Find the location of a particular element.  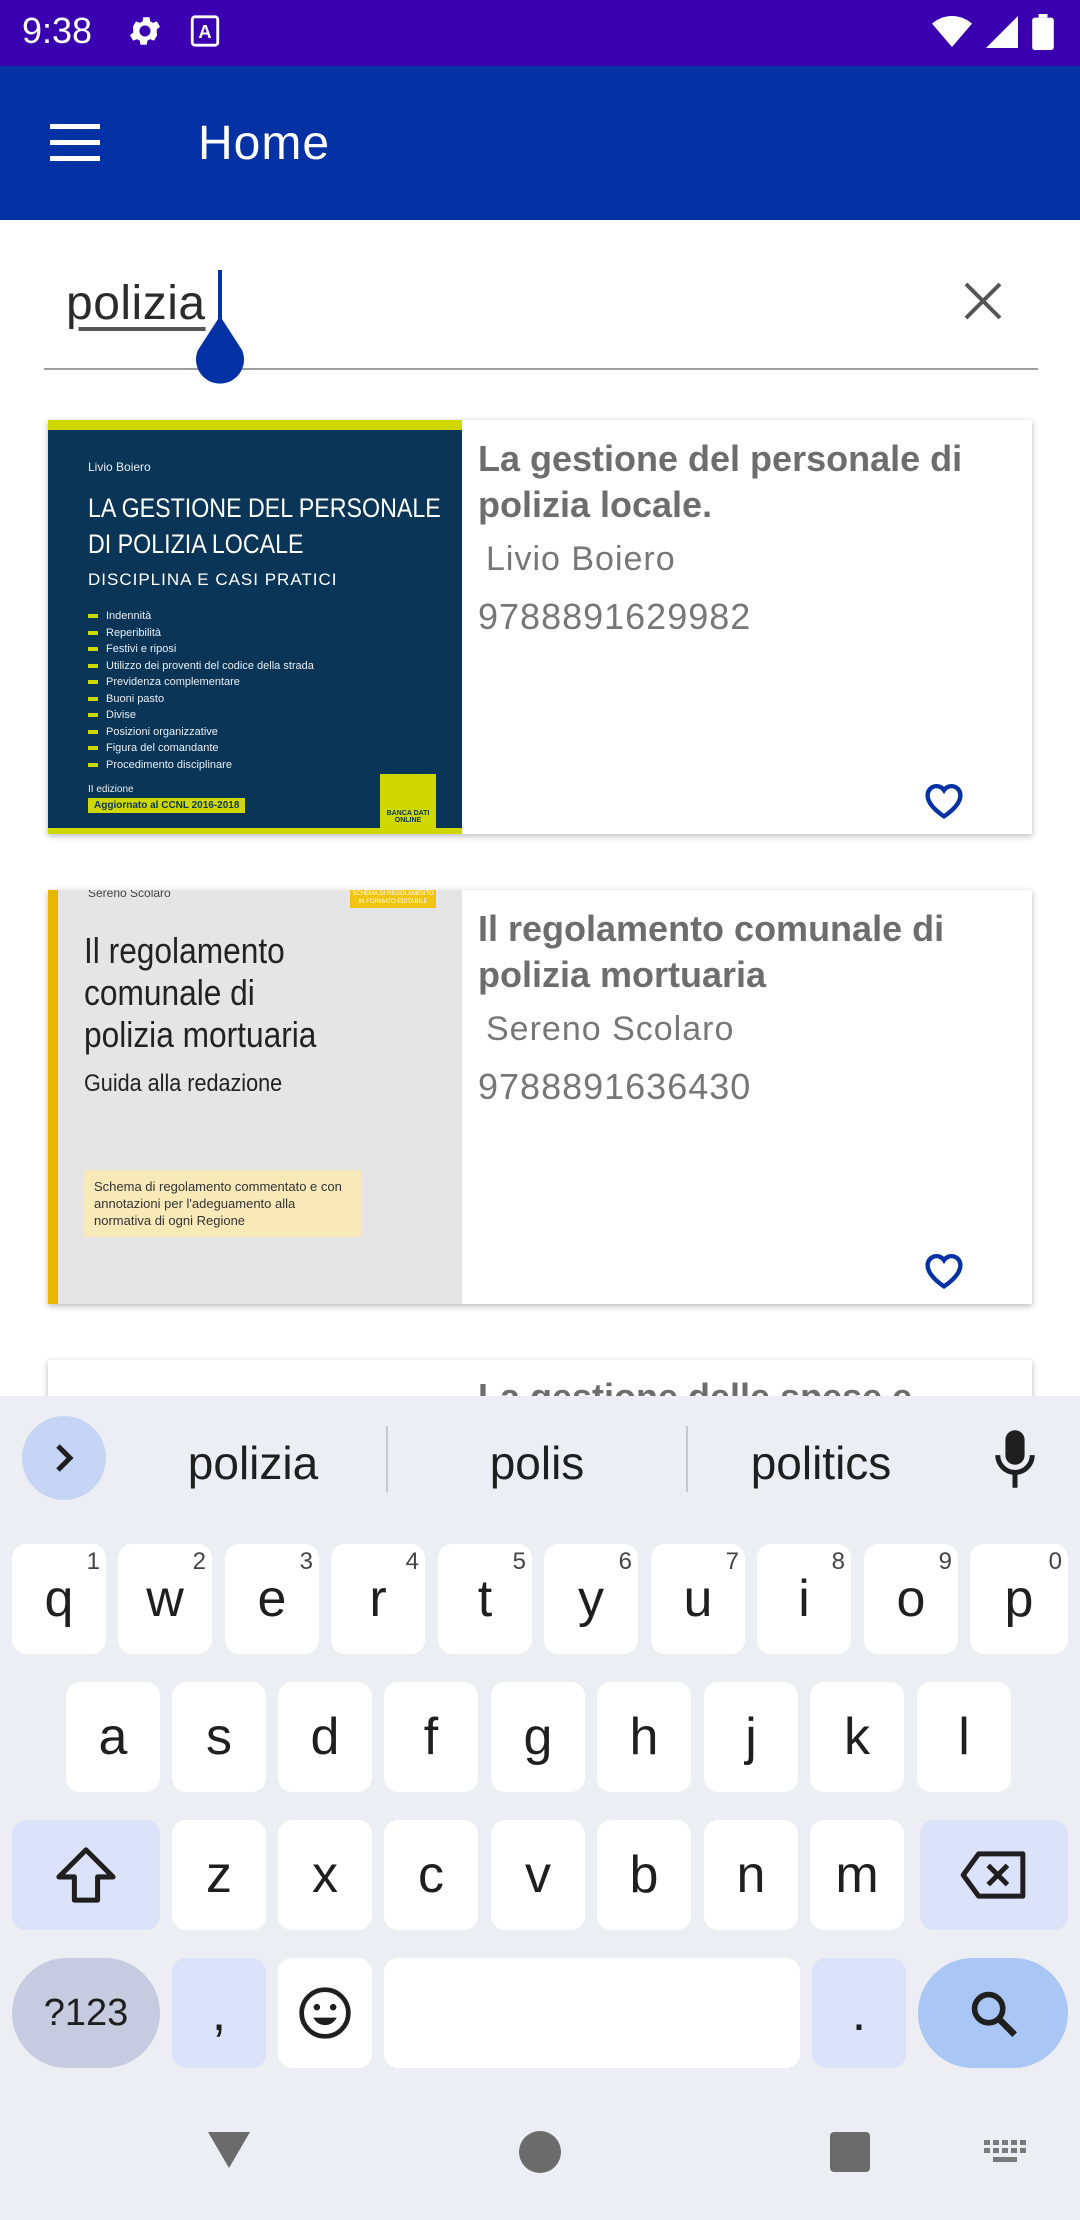

key-t: t5 is located at coordinates (485, 1599).